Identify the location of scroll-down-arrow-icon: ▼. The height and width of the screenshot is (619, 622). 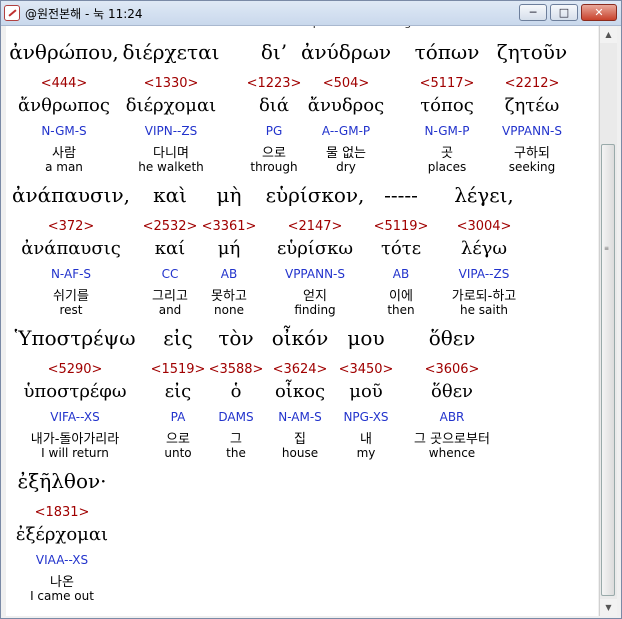
(608, 607).